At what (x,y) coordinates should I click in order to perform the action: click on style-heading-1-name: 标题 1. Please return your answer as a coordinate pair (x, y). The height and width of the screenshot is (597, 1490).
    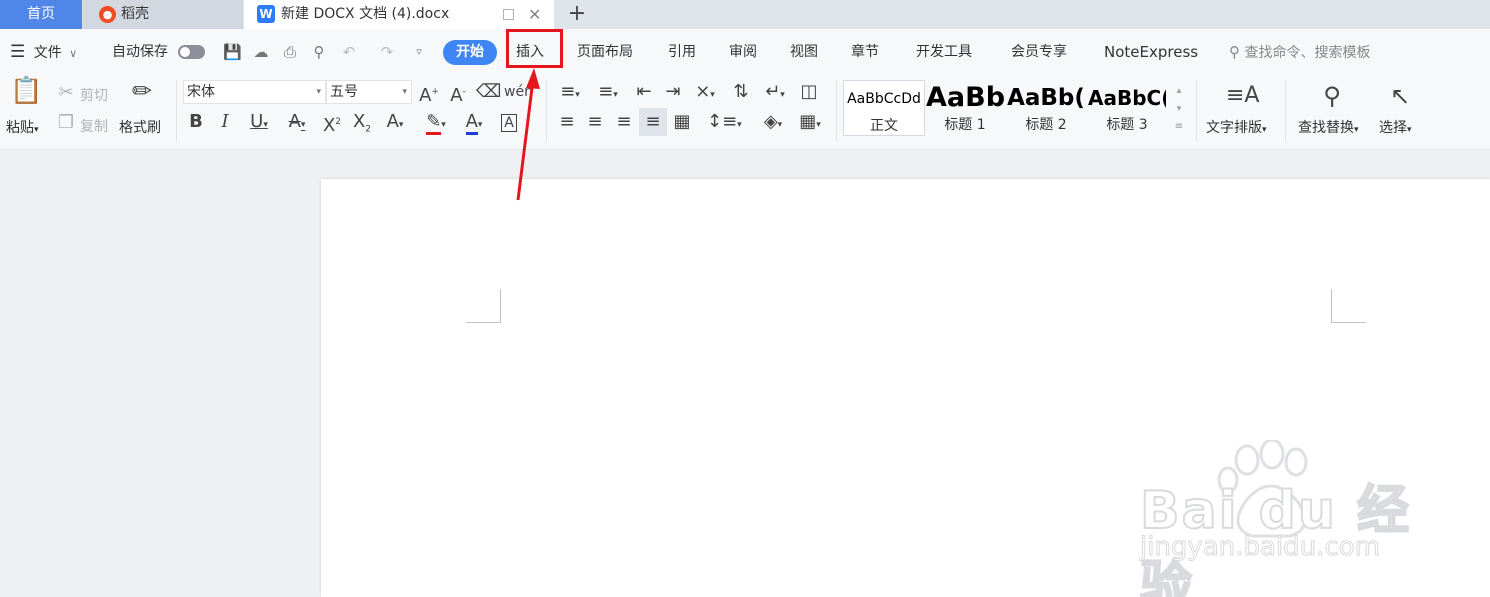
    Looking at the image, I should click on (965, 125).